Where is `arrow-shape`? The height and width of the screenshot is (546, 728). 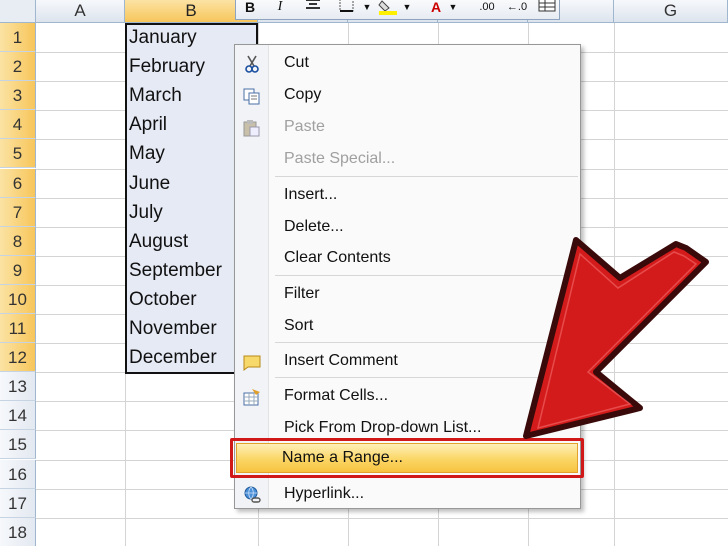 arrow-shape is located at coordinates (616, 338).